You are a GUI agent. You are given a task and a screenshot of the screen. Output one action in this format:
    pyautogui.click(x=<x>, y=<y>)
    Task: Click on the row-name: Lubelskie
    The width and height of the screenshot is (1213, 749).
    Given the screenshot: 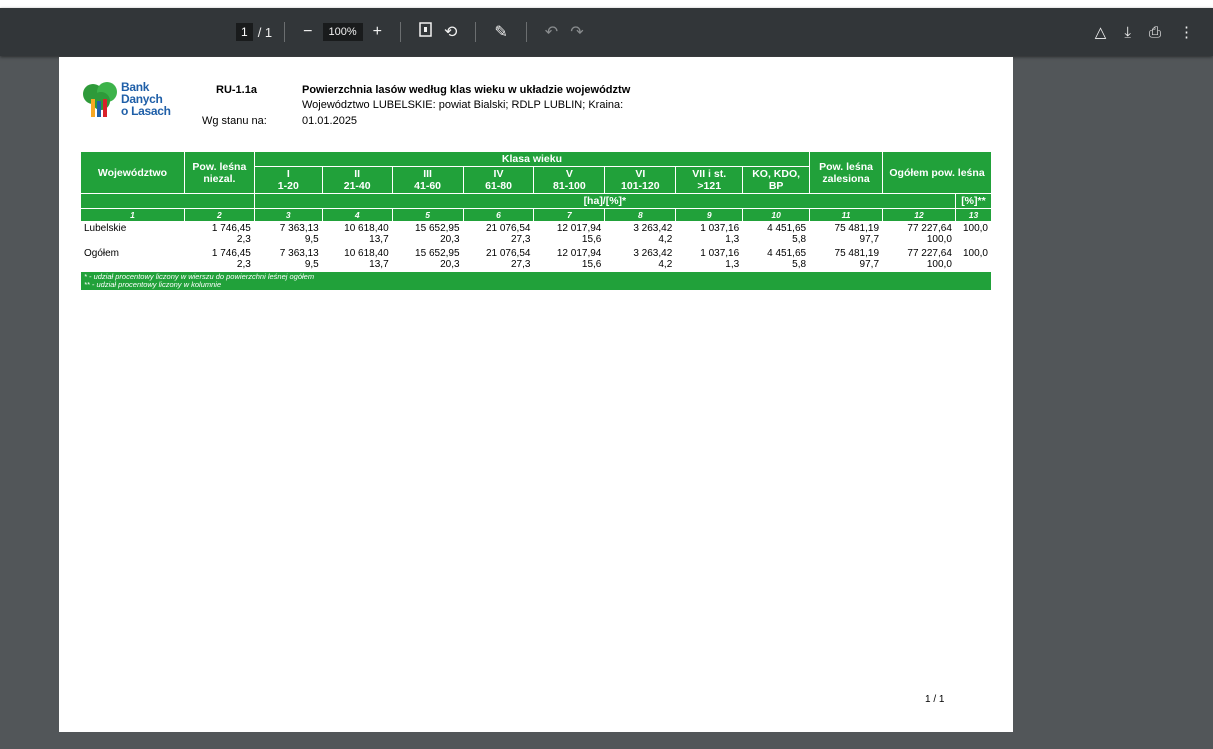 What is the action you would take?
    pyautogui.click(x=132, y=234)
    